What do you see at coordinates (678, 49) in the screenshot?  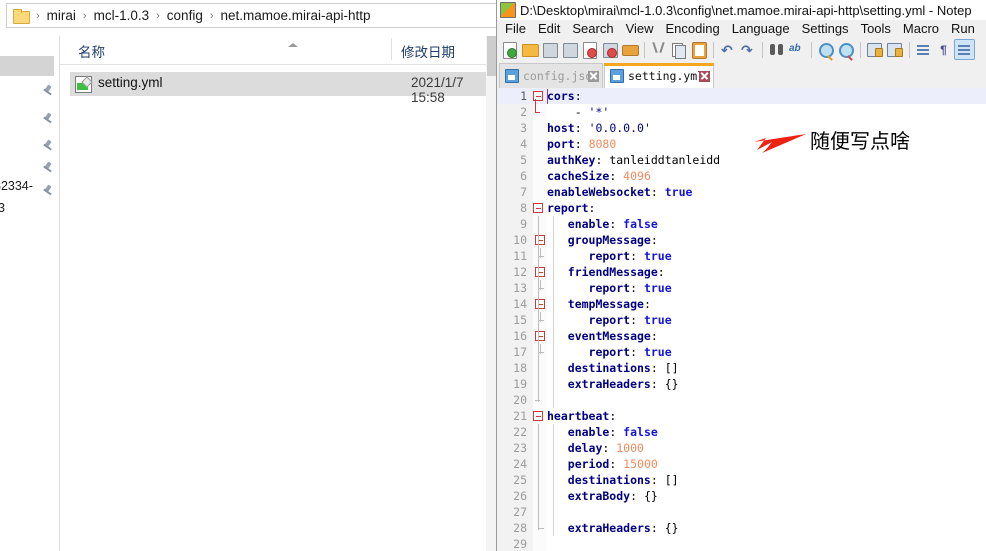 I see `copy-icon` at bounding box center [678, 49].